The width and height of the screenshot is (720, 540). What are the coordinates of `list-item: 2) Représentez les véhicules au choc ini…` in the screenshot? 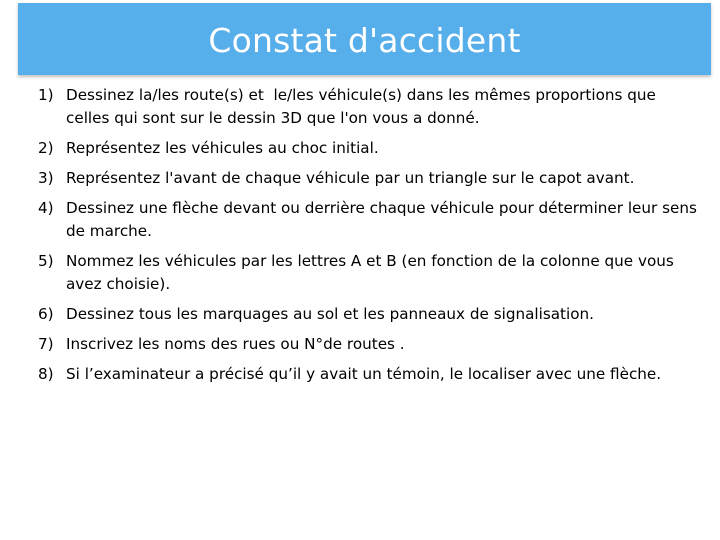 It's located at (360, 148).